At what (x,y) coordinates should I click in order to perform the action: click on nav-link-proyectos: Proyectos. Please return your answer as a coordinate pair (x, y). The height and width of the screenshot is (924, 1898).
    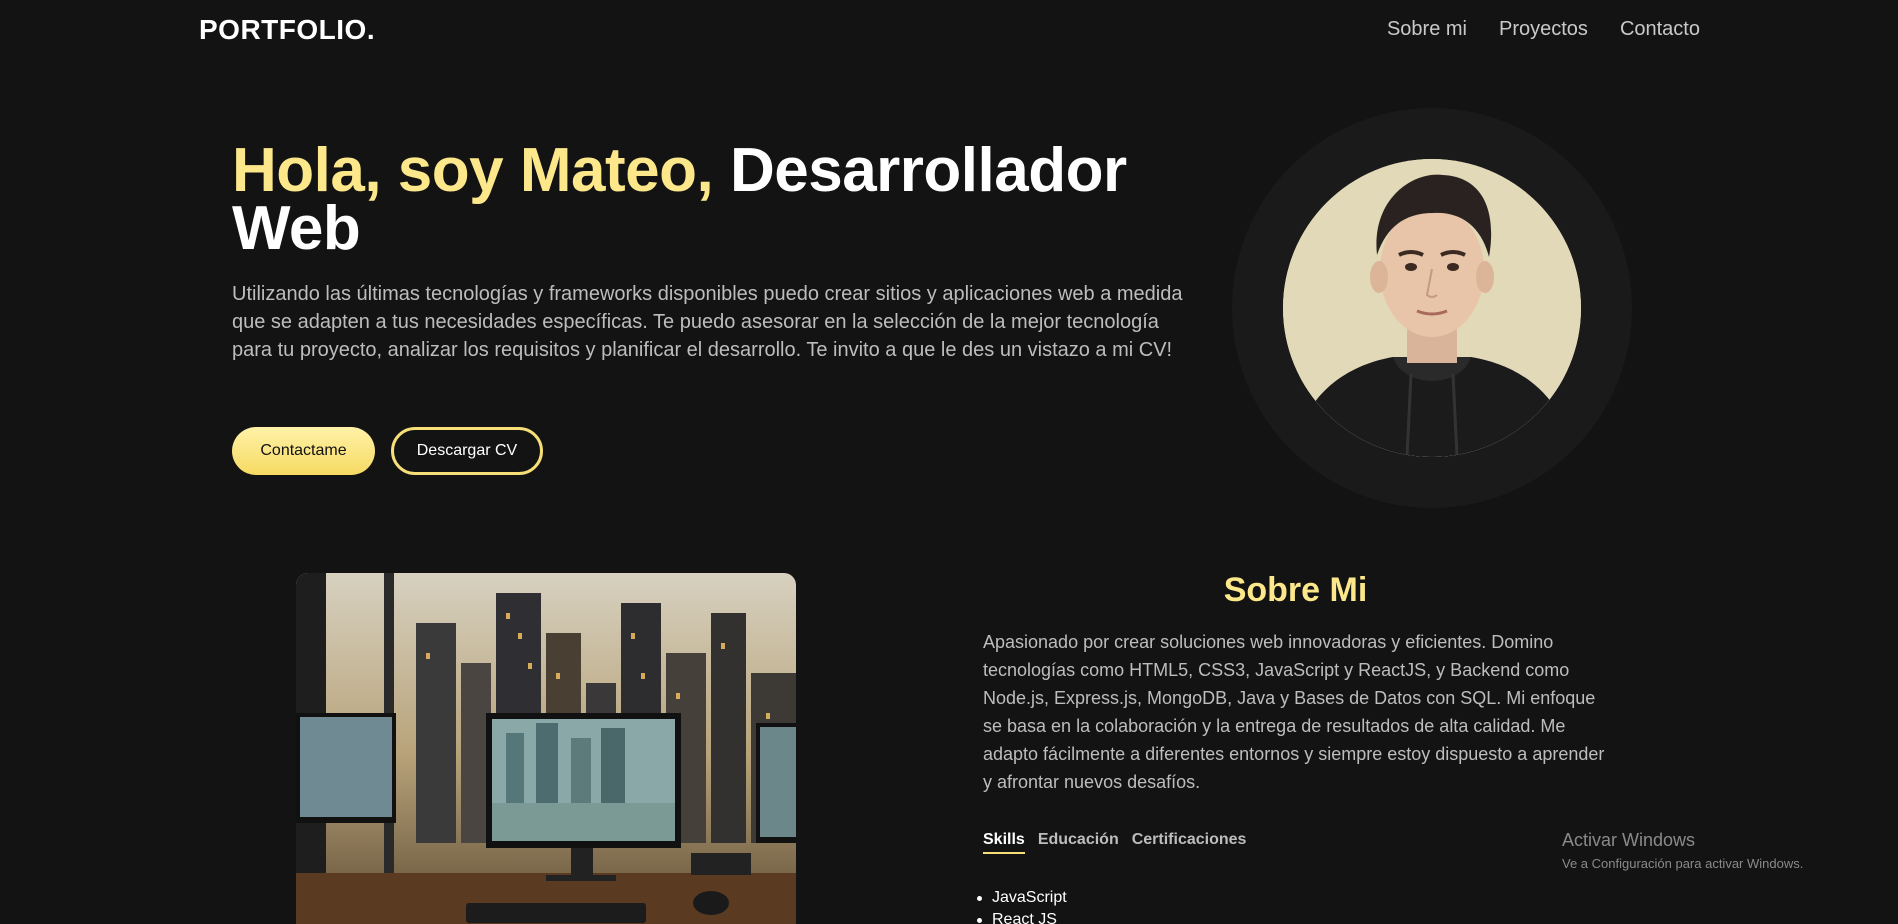
    Looking at the image, I should click on (1543, 29).